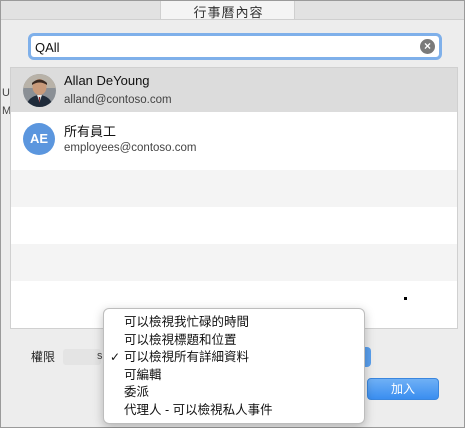 This screenshot has width=465, height=428. What do you see at coordinates (43, 357) in the screenshot?
I see `permission-label: 權限` at bounding box center [43, 357].